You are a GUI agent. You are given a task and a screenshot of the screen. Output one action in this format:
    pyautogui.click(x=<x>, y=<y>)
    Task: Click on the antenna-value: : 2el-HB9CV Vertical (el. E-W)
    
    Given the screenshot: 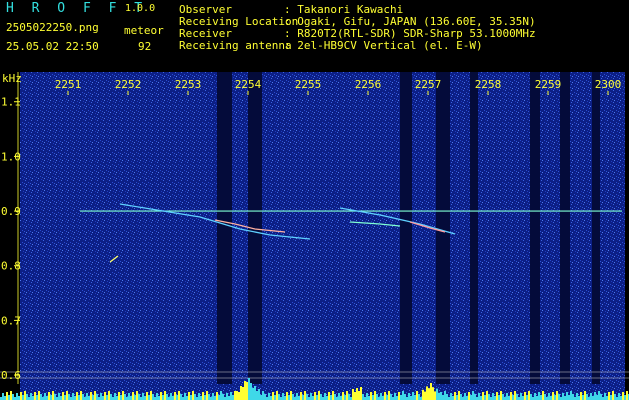 What is the action you would take?
    pyautogui.click(x=383, y=45)
    